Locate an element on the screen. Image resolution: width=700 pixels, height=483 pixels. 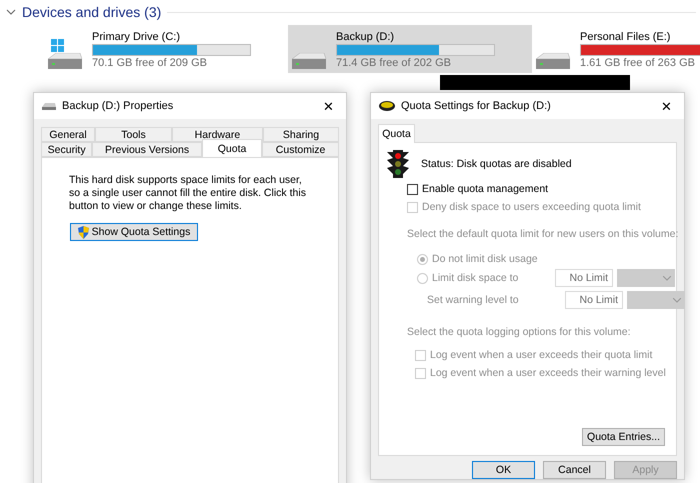
field-label: Set warning level to is located at coordinates (473, 300).